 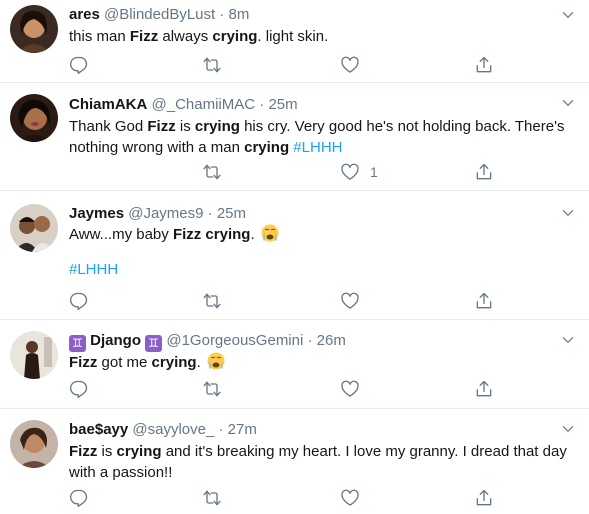 I want to click on text-segment: got me, so click(x=124, y=362).